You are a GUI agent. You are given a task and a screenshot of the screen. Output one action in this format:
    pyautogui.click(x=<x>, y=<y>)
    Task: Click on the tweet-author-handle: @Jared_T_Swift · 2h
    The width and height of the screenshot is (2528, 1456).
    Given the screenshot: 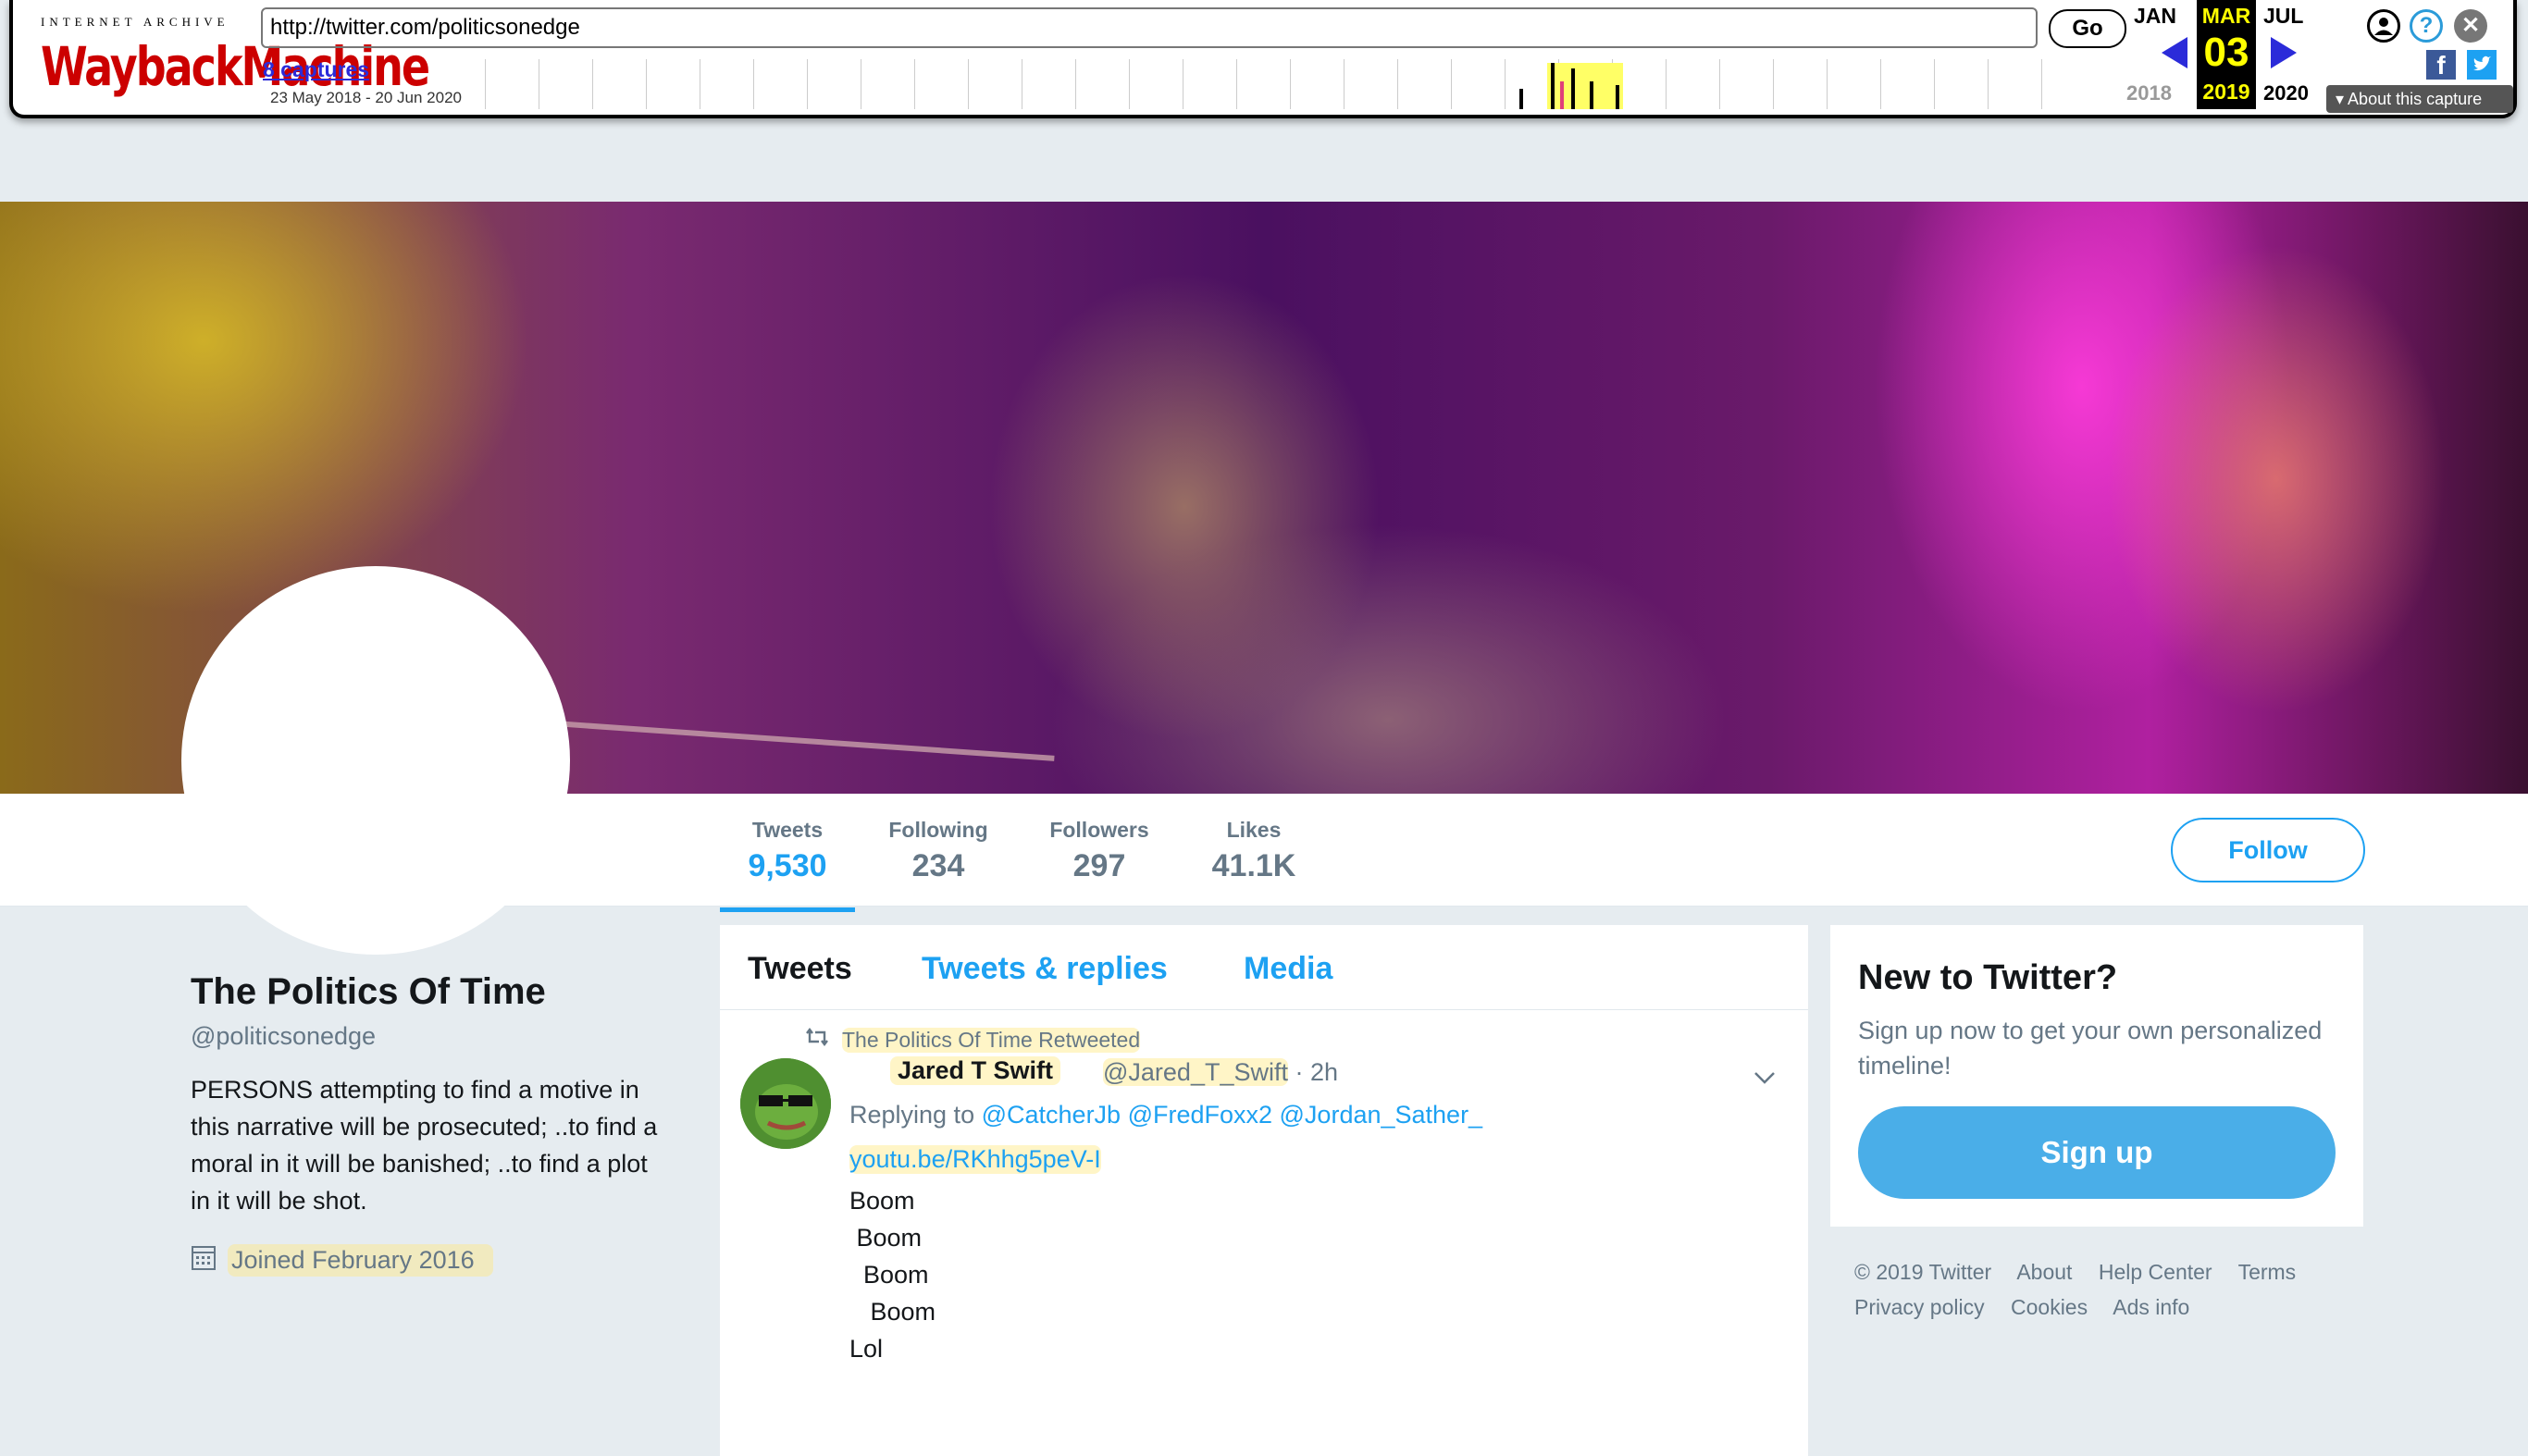 What is the action you would take?
    pyautogui.click(x=1220, y=1072)
    